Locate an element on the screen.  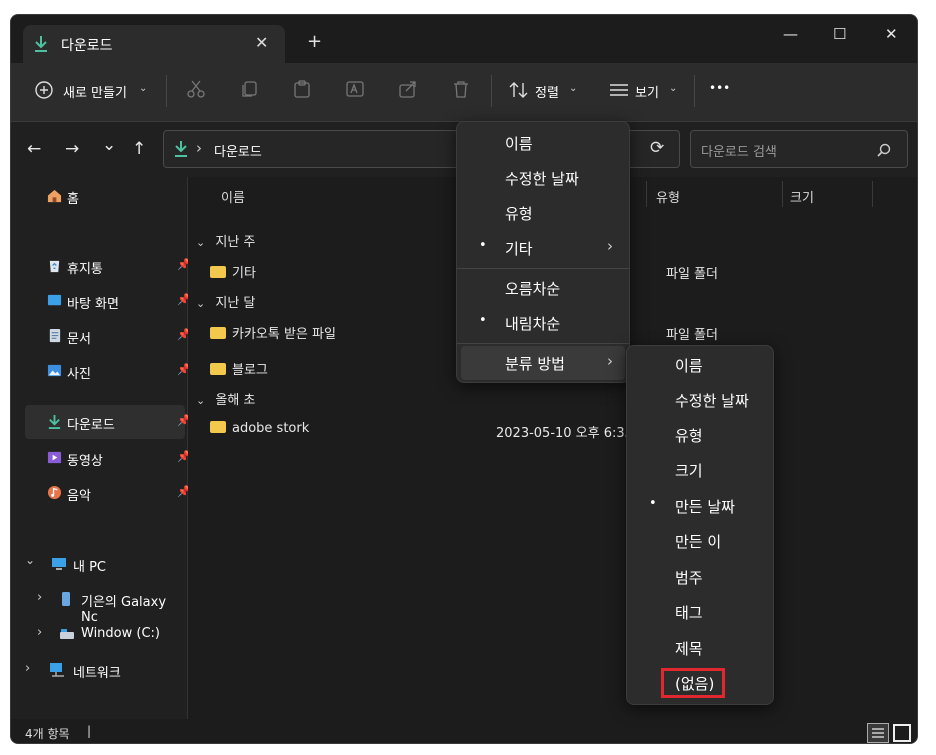
list-item: 블로그 is located at coordinates (239, 368).